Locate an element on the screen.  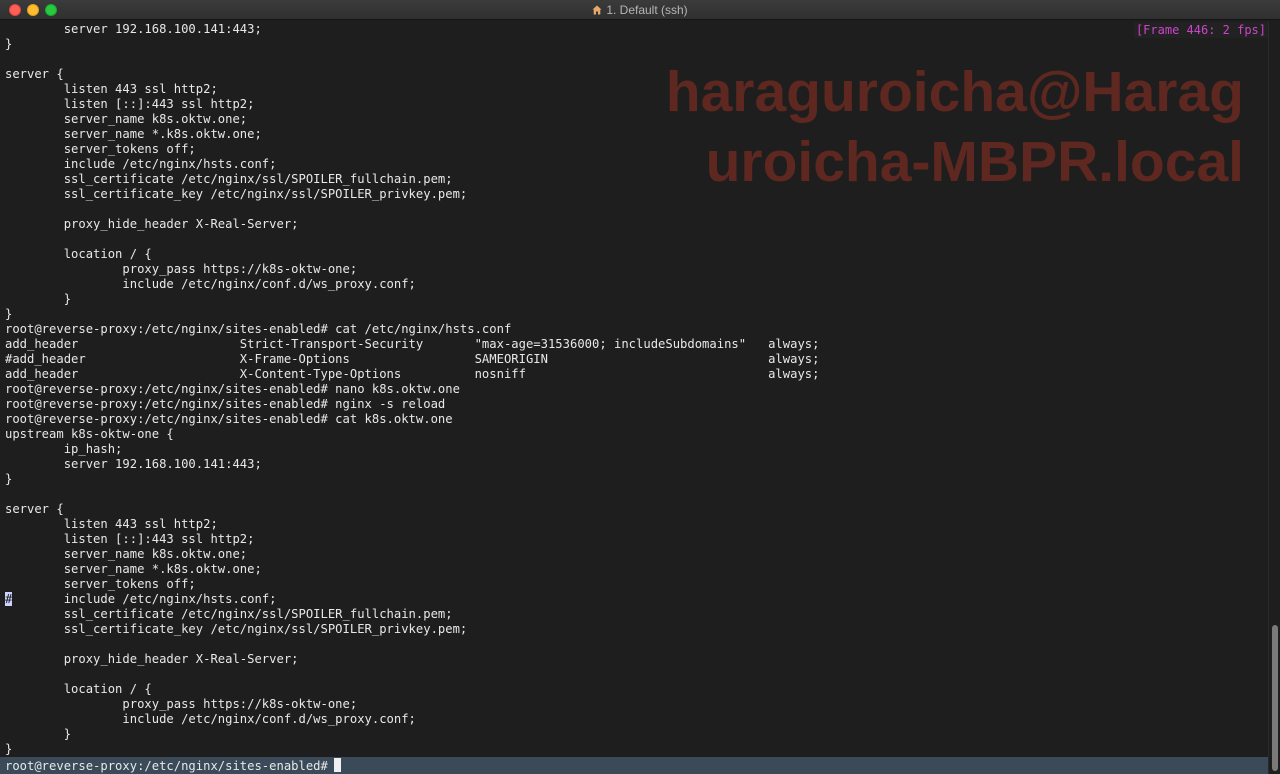
terminal-line: upstream k8s-oktw-one { is located at coordinates (89, 434).